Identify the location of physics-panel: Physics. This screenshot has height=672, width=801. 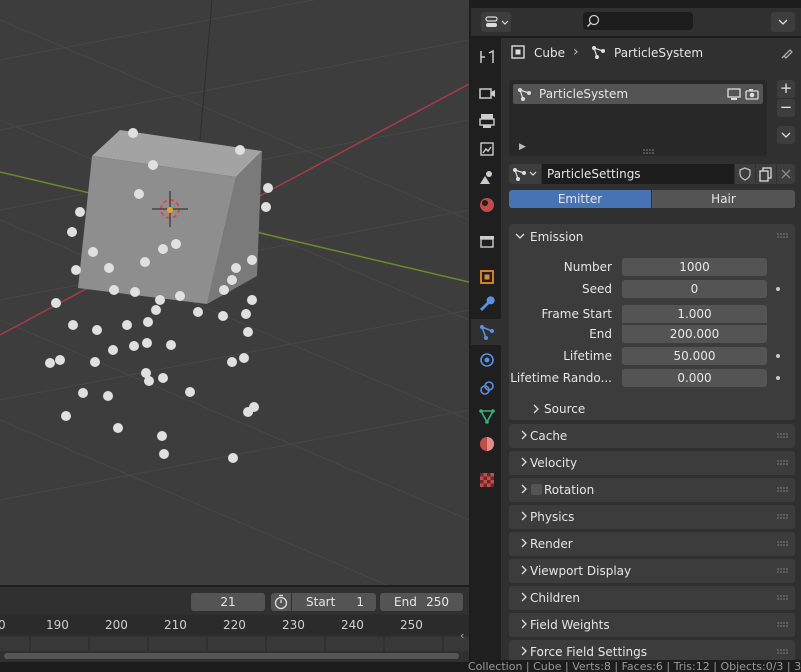
(652, 517).